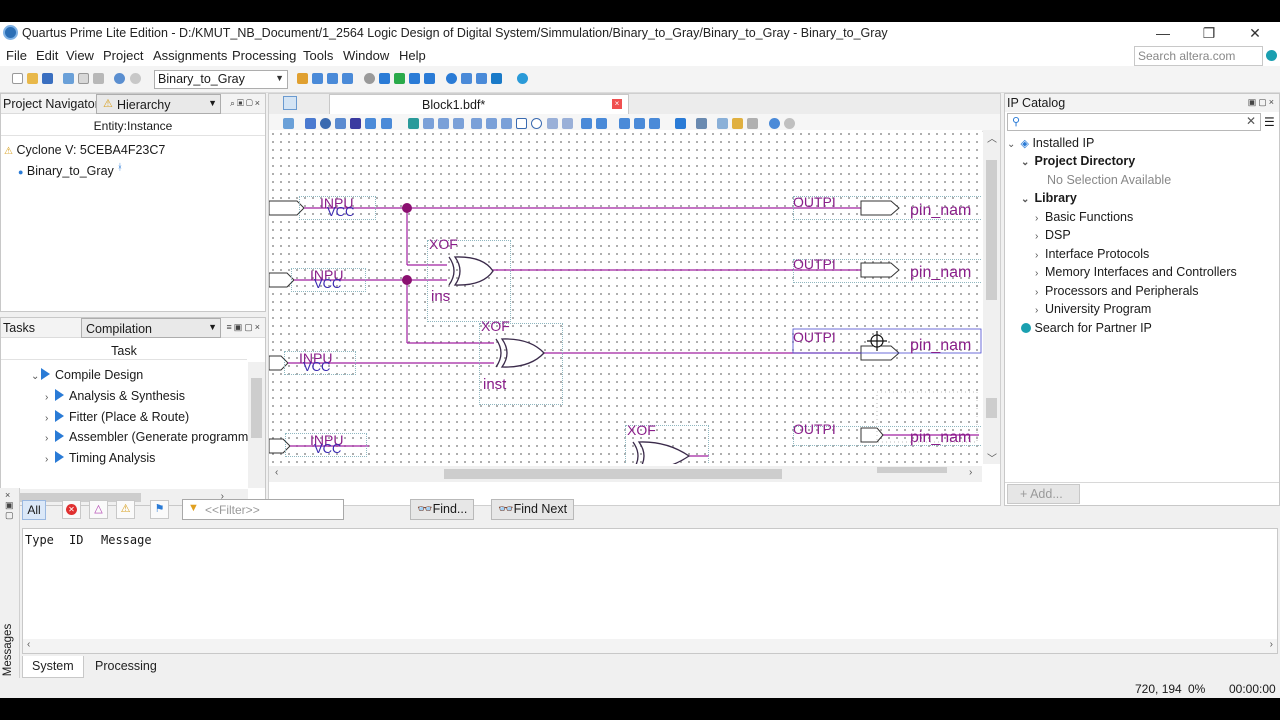  I want to click on installed-ip-row: ⌄ ◈ Installed IP, so click(1050, 143).